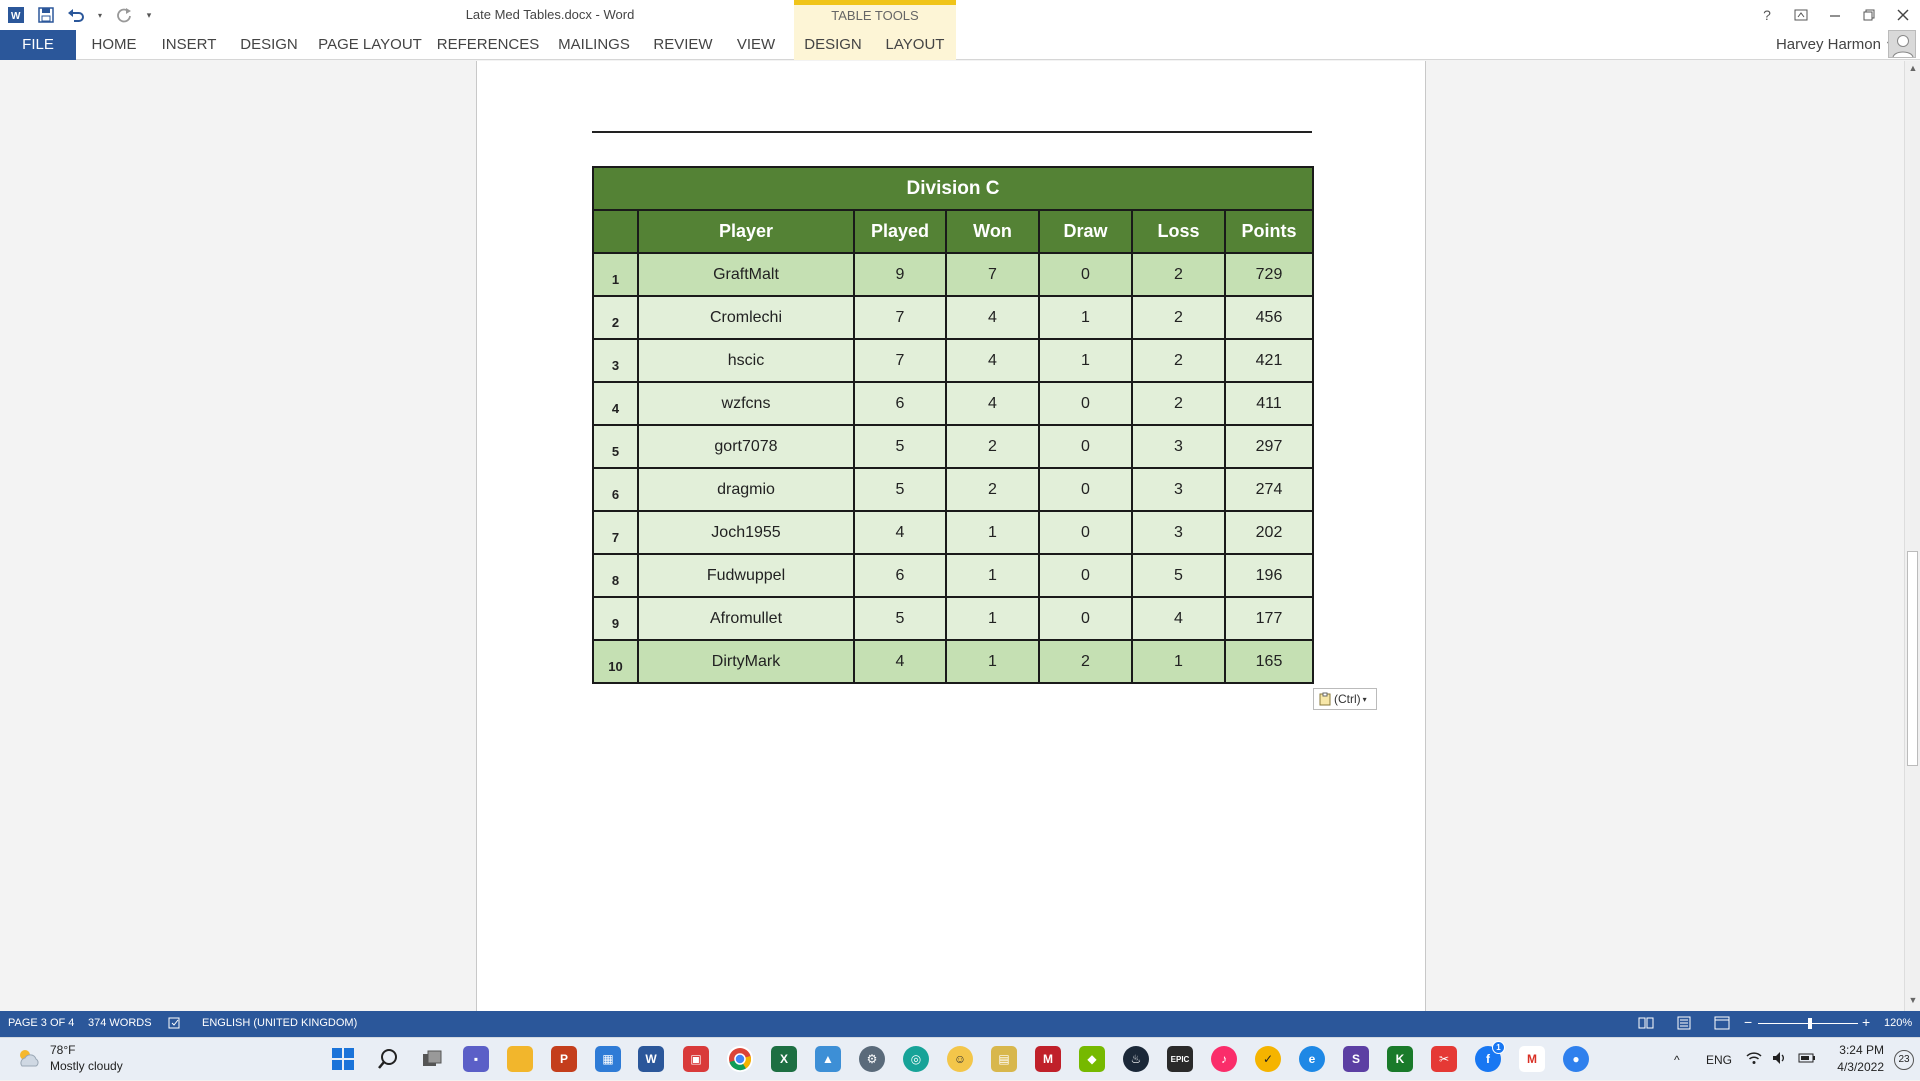  What do you see at coordinates (1356, 1059) in the screenshot?
I see `app-s-icon: S` at bounding box center [1356, 1059].